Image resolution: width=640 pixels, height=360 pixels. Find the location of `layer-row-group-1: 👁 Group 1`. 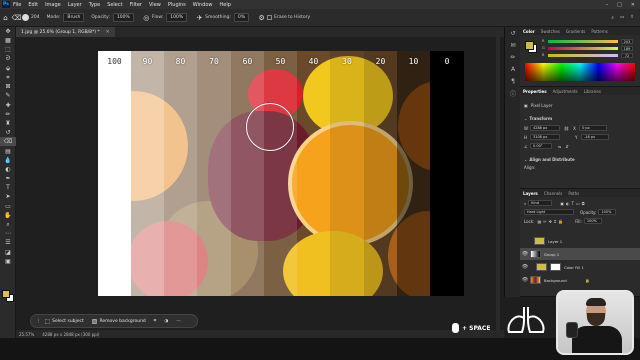

layer-row-group-1: 👁 Group 1 is located at coordinates (580, 254).